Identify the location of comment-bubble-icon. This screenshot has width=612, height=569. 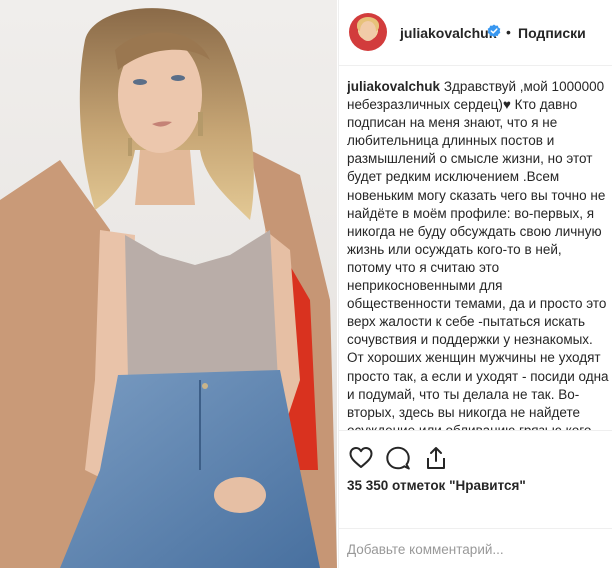
(398, 458).